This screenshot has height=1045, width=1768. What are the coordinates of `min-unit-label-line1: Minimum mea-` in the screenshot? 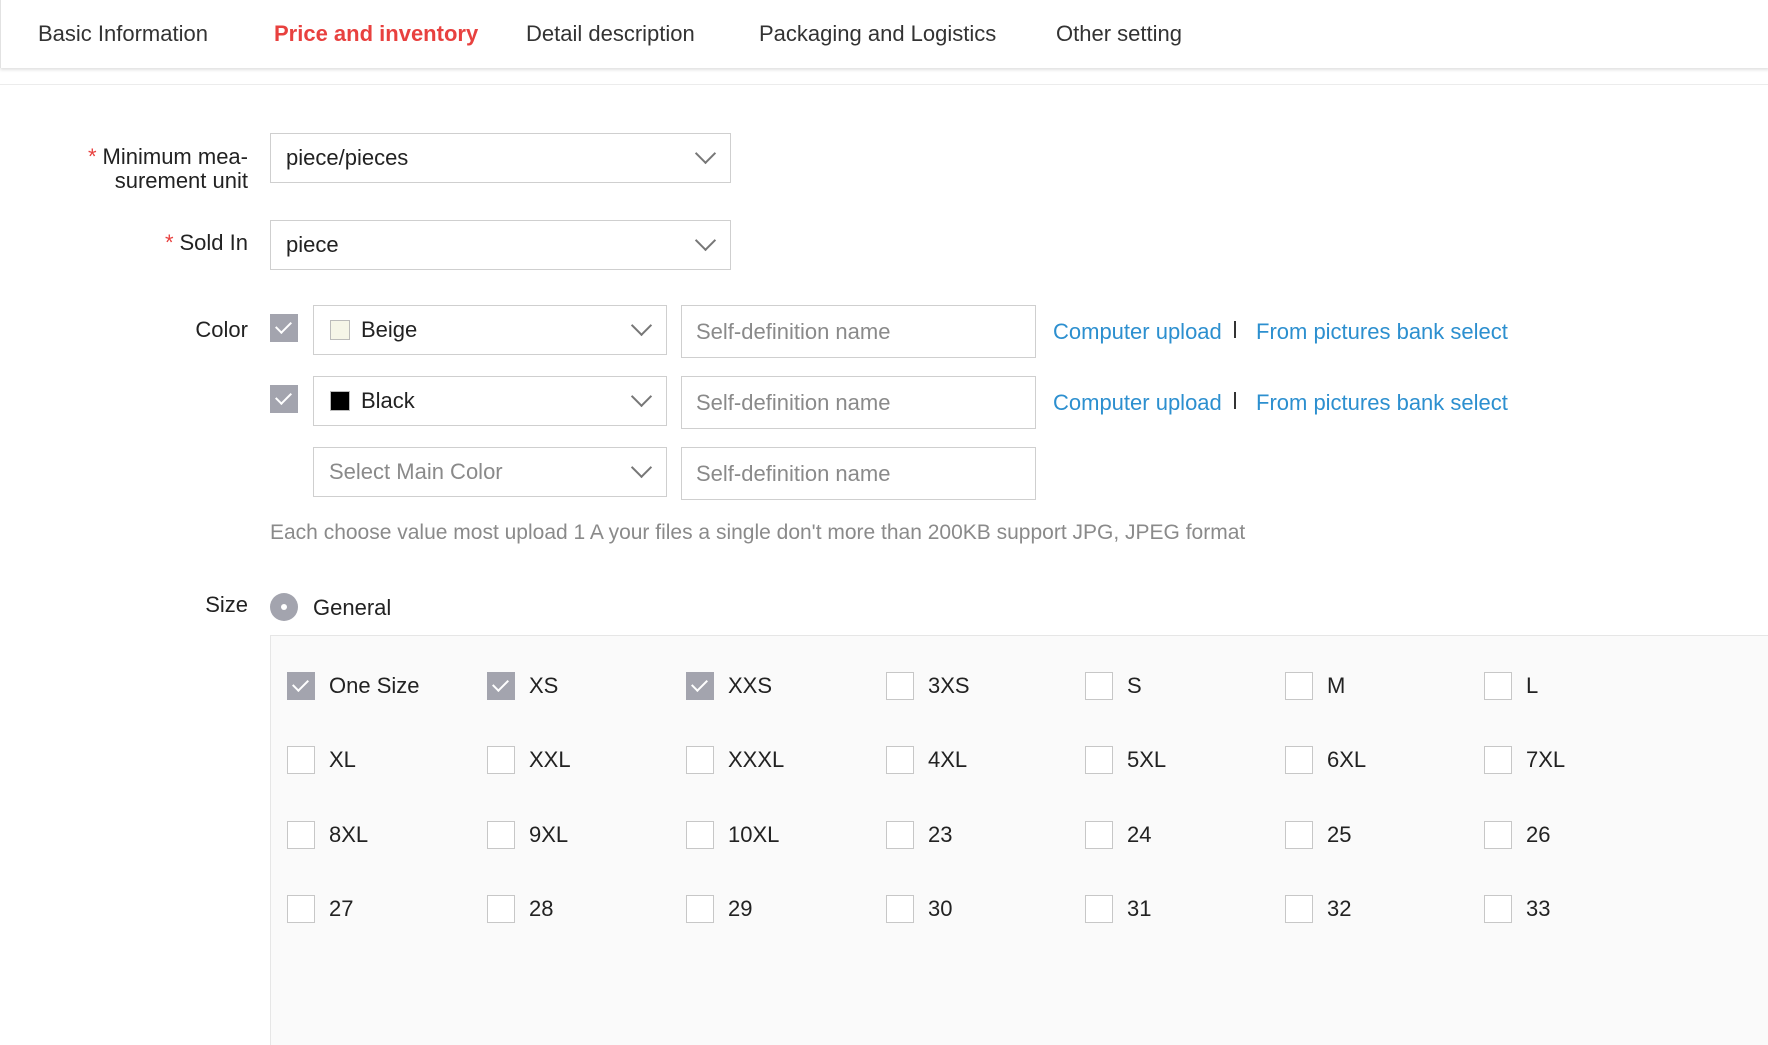 It's located at (175, 156).